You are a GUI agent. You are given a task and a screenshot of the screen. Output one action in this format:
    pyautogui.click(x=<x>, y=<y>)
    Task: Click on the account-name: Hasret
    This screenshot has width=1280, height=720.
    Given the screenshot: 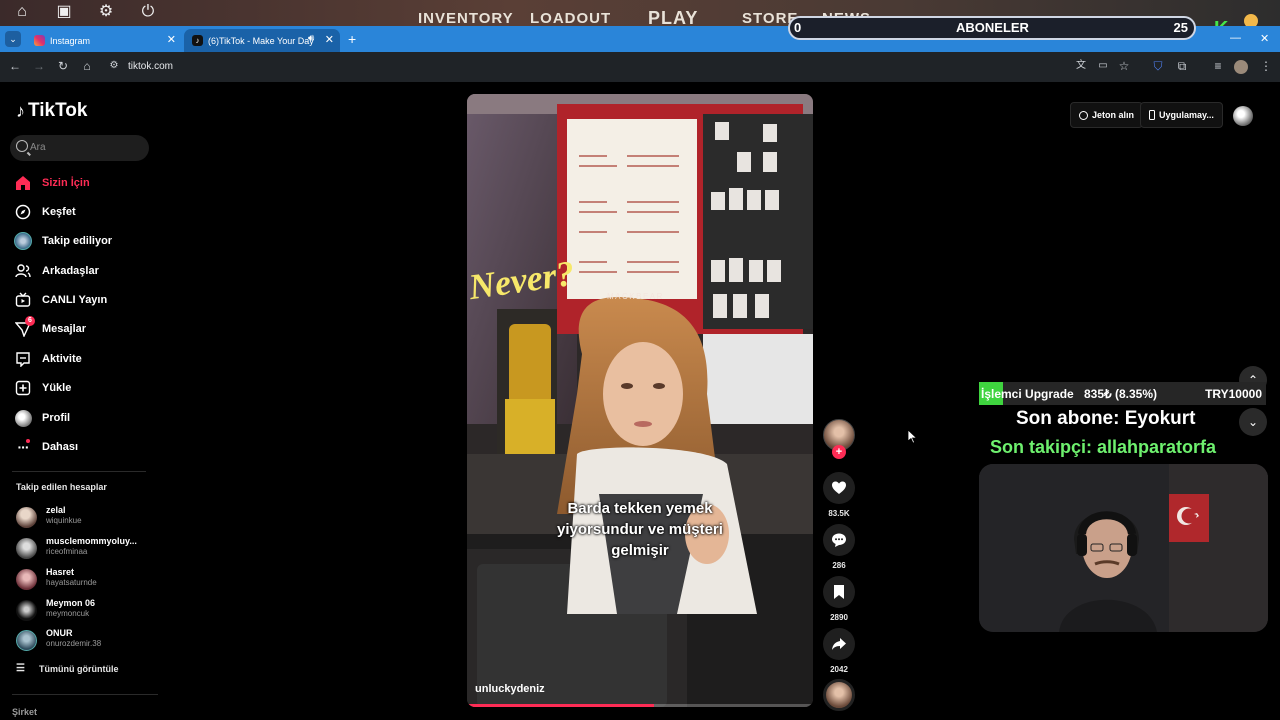 What is the action you would take?
    pyautogui.click(x=60, y=572)
    